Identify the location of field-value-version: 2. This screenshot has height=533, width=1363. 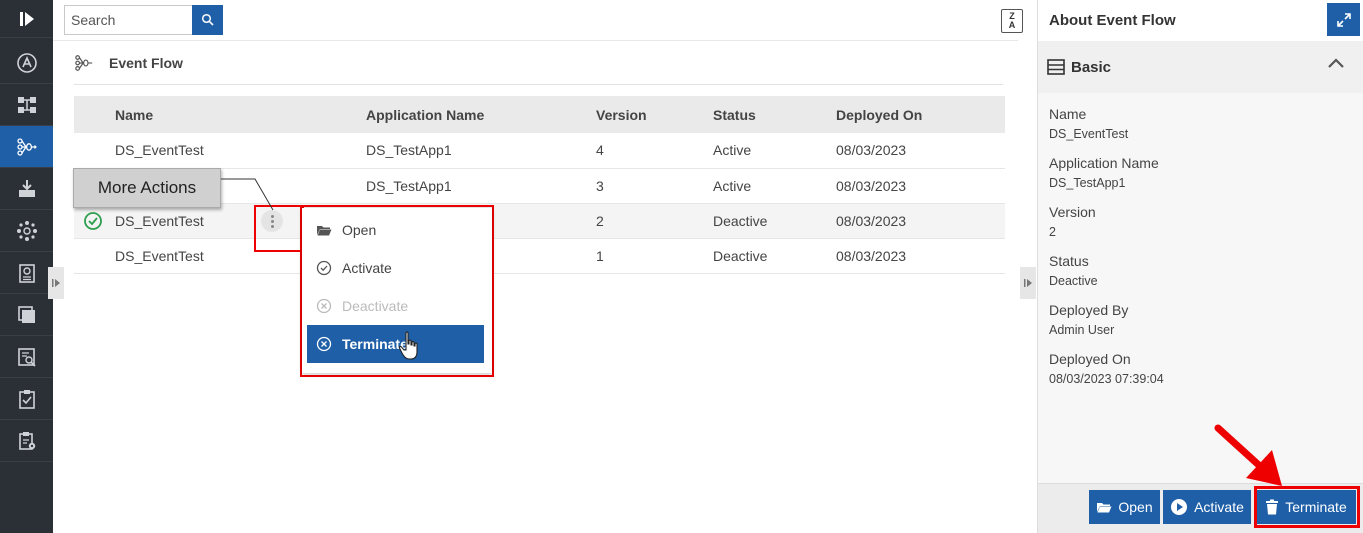
(1052, 232).